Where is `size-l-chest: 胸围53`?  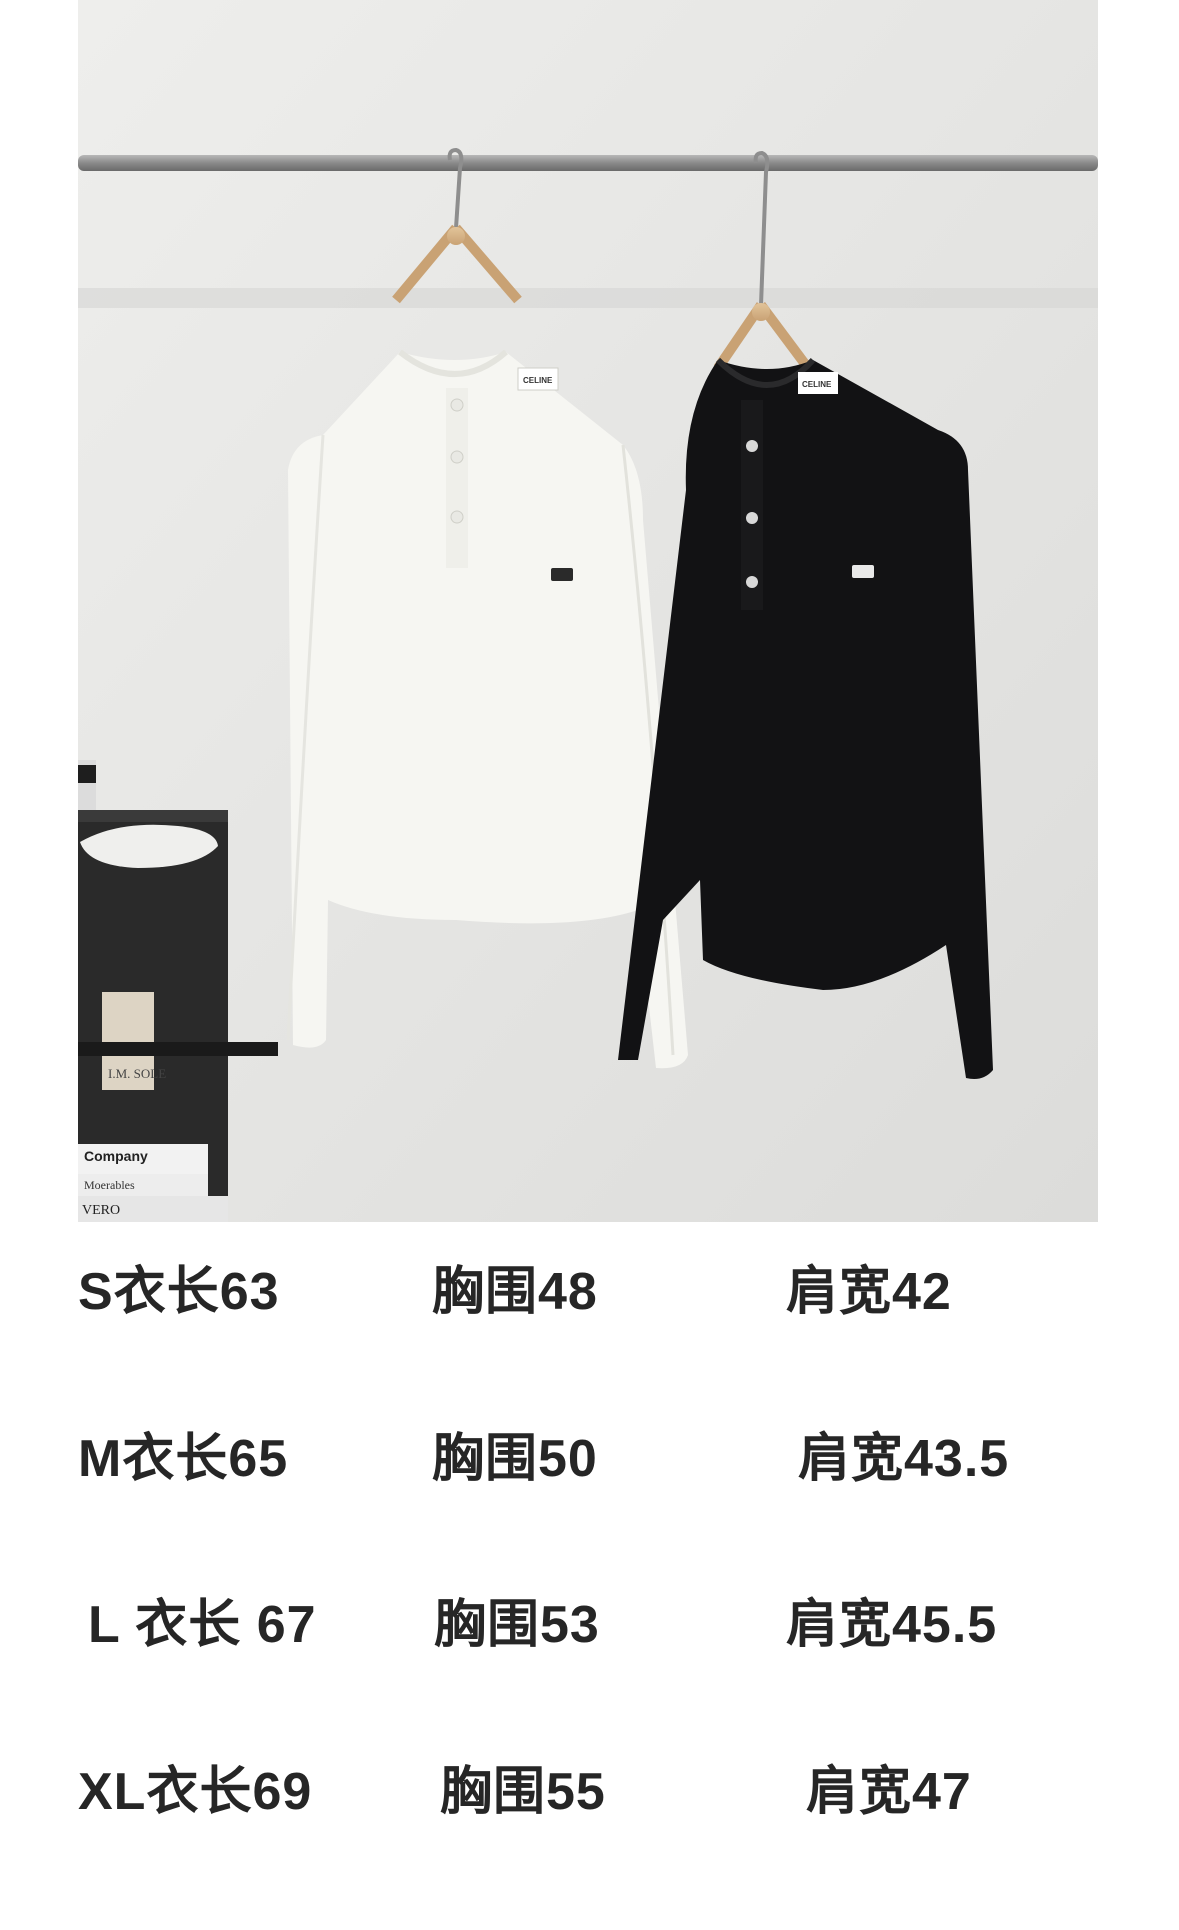
size-l-chest: 胸围53 is located at coordinates (517, 1625).